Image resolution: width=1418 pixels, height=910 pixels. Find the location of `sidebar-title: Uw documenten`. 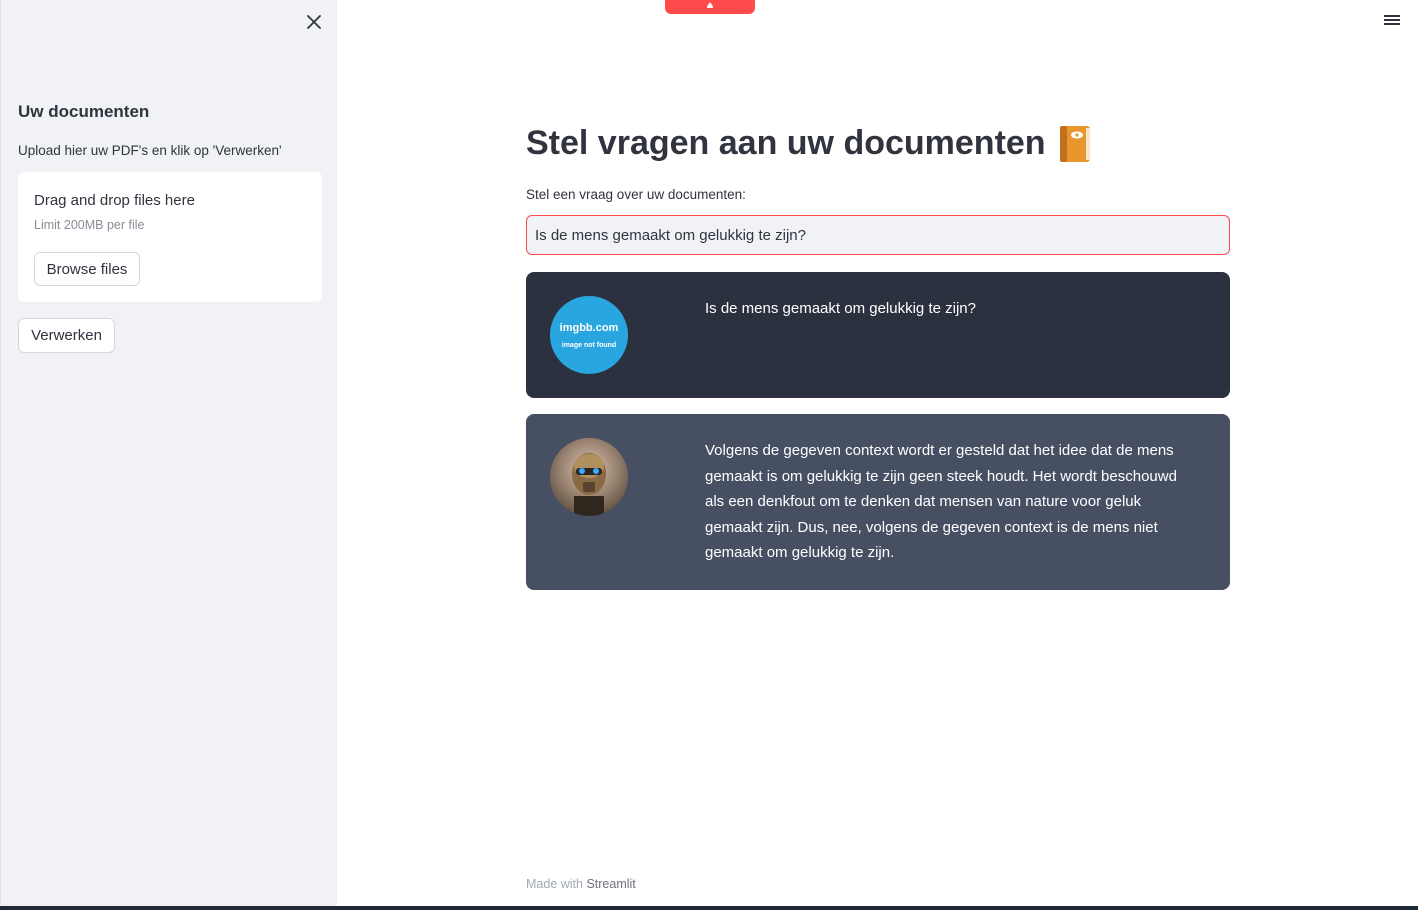

sidebar-title: Uw documenten is located at coordinates (84, 111).